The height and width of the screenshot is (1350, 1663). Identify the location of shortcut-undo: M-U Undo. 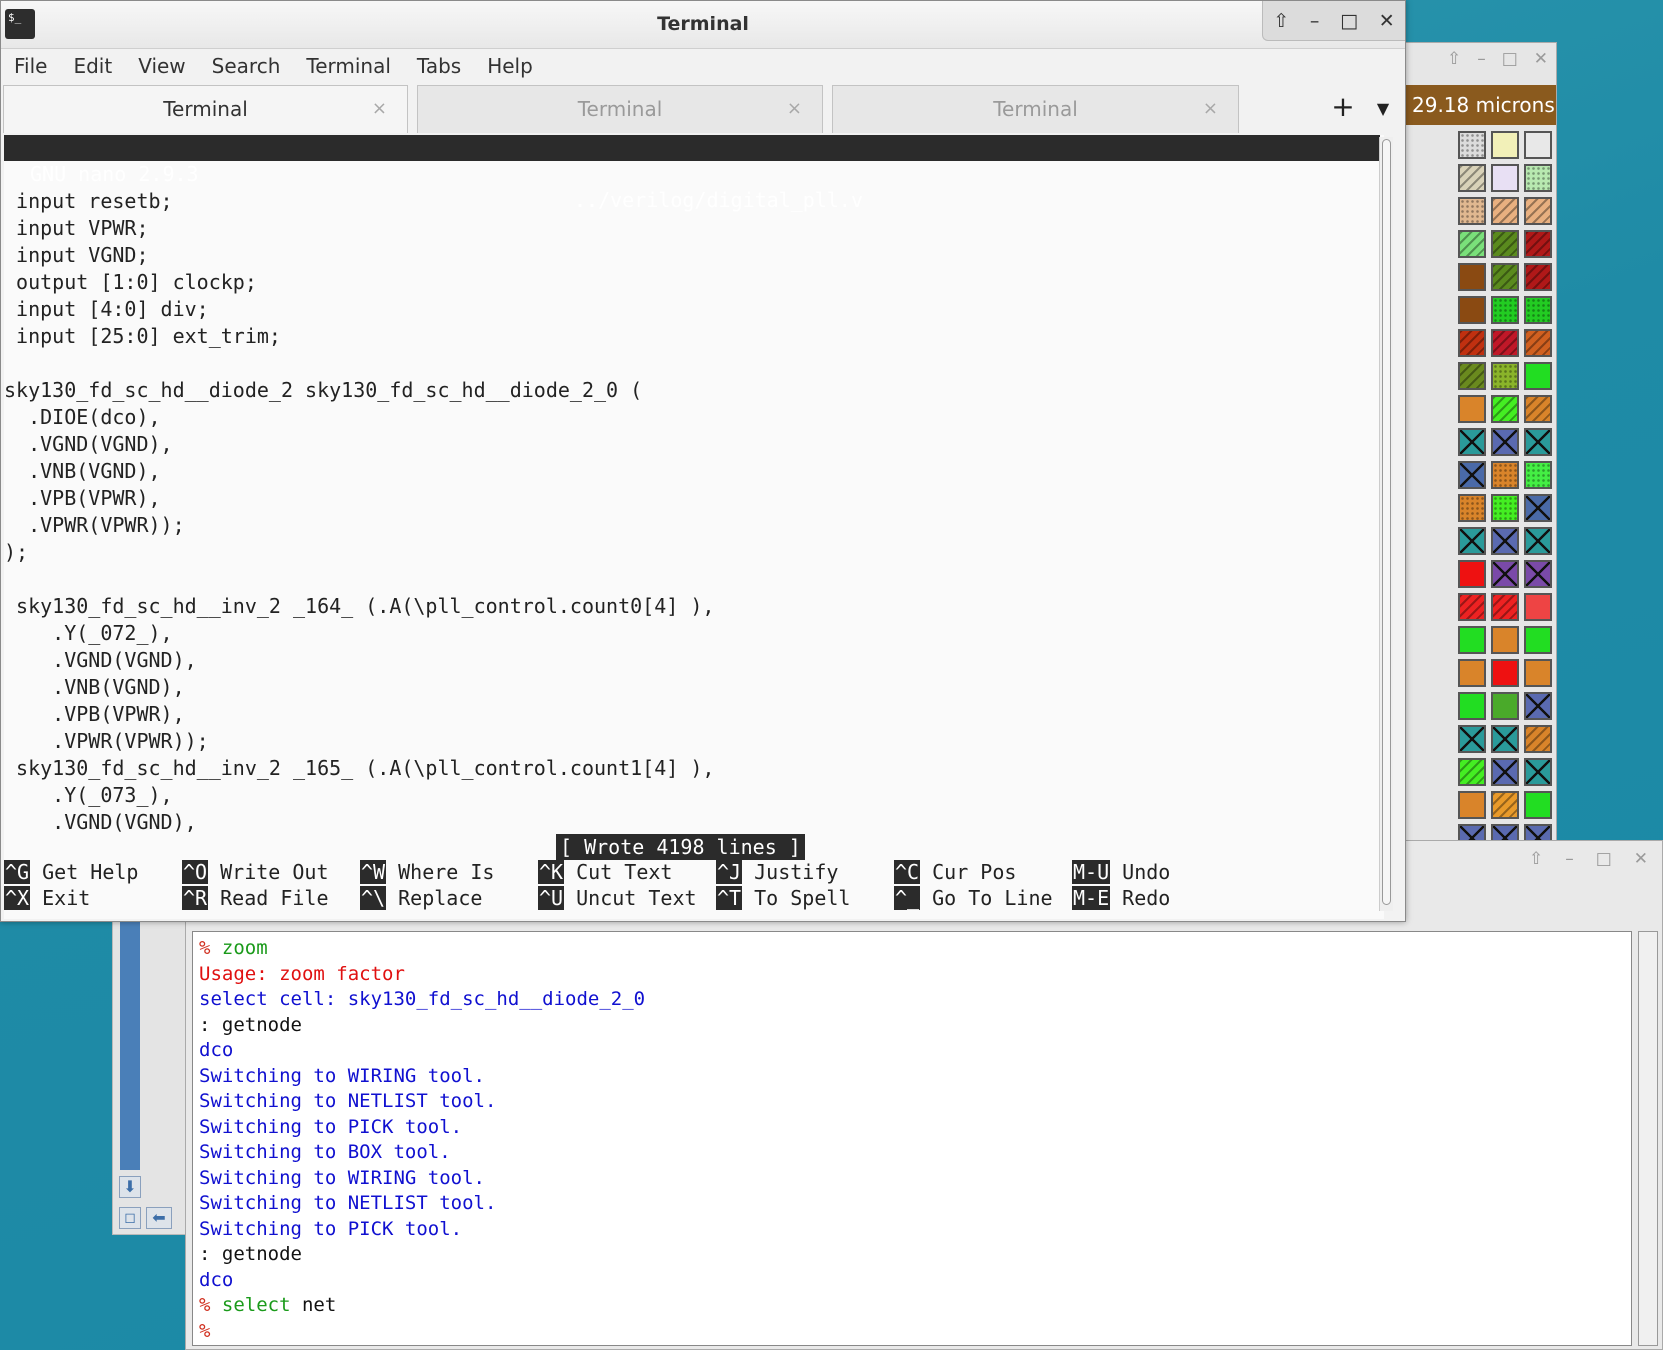
(1121, 872).